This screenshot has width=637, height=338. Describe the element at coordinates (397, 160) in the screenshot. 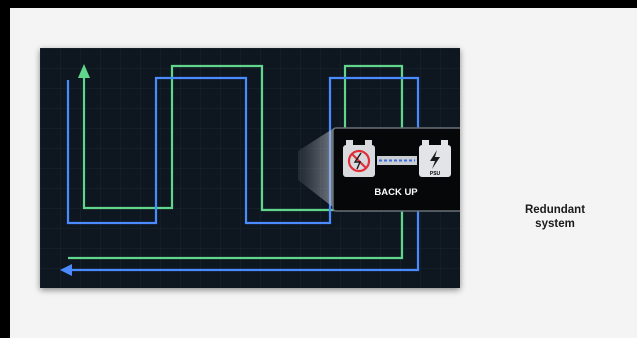

I see `backup-connector` at that location.